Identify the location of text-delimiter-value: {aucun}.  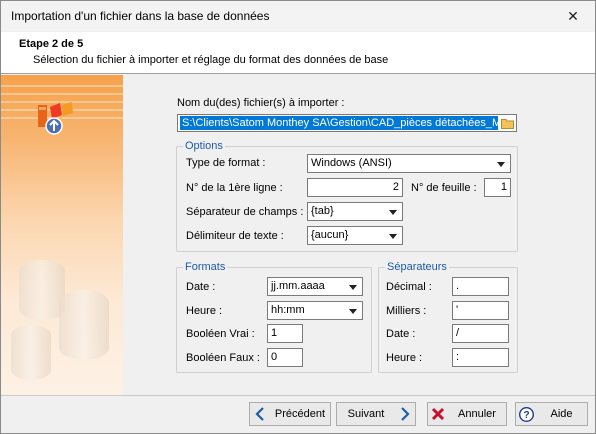
(330, 235).